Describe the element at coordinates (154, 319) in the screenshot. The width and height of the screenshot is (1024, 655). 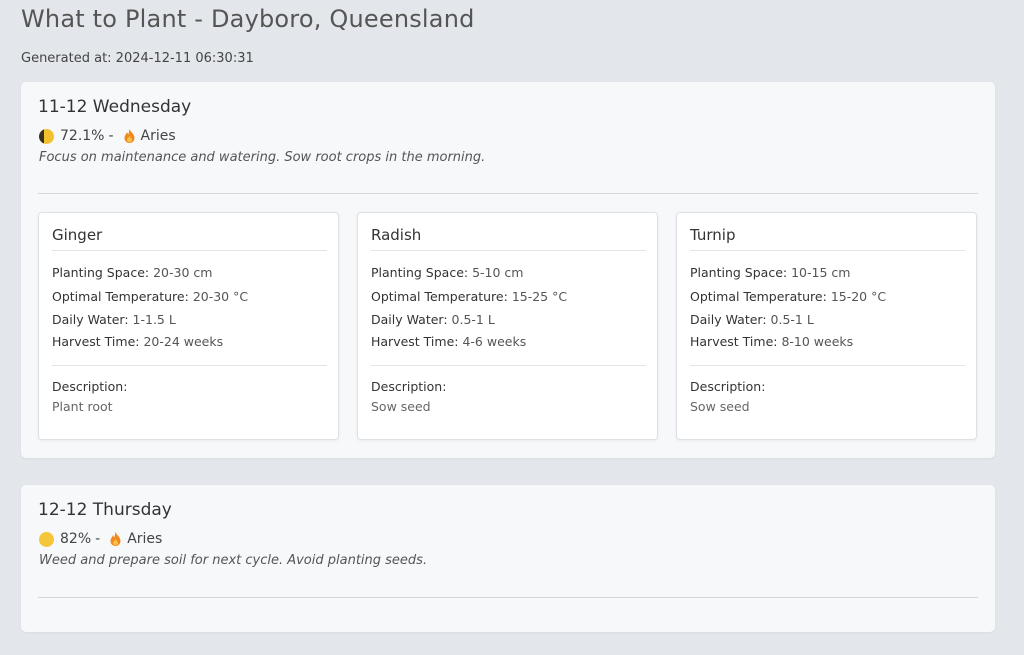
I see `daily-water-value: 1-1.5 L` at that location.